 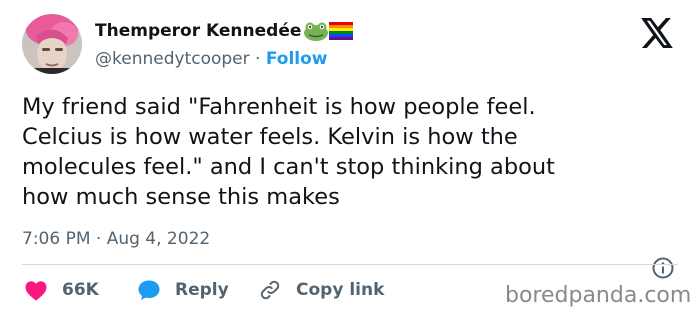 I want to click on frog-icon, so click(x=316, y=31).